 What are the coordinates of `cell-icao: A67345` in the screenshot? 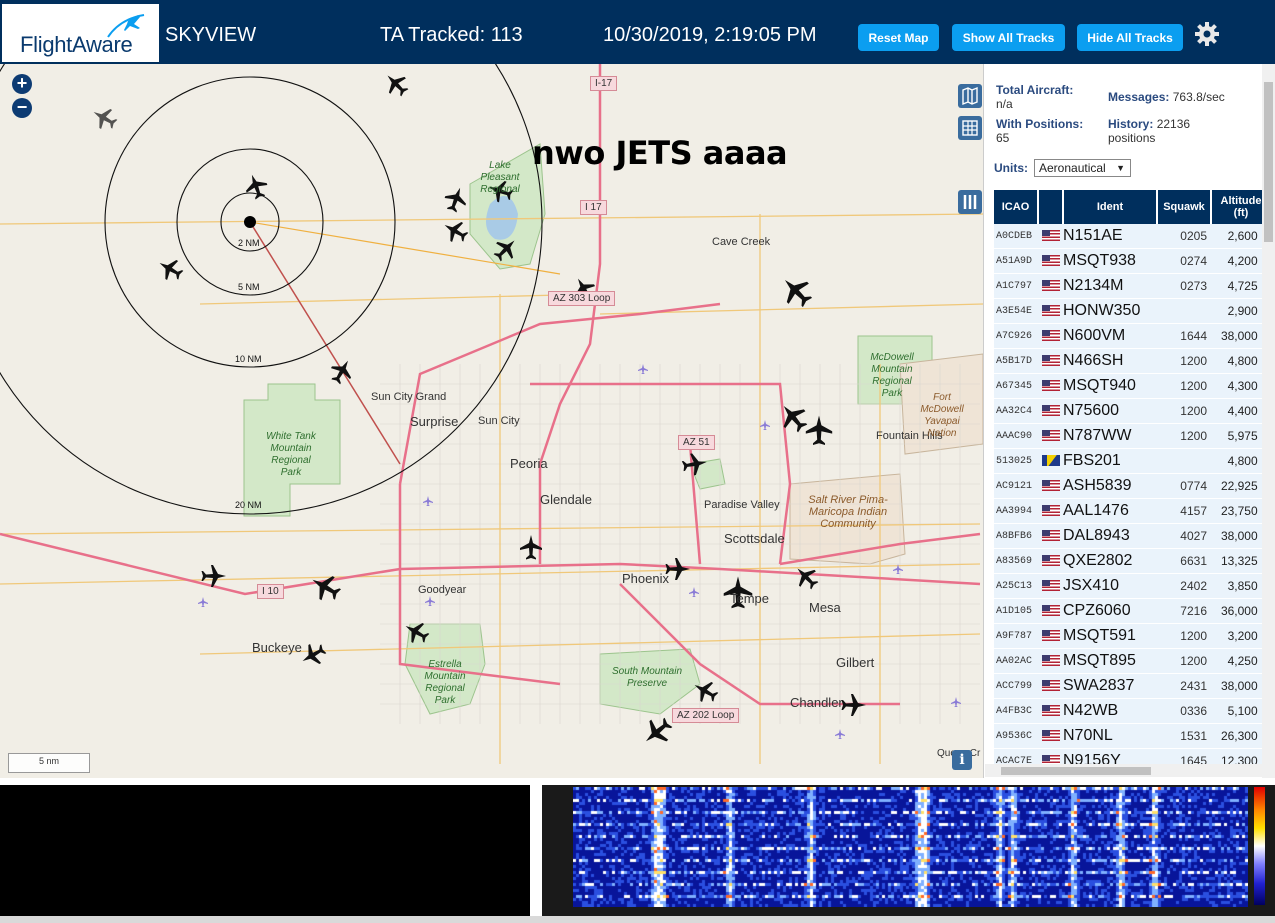 It's located at (1016, 386).